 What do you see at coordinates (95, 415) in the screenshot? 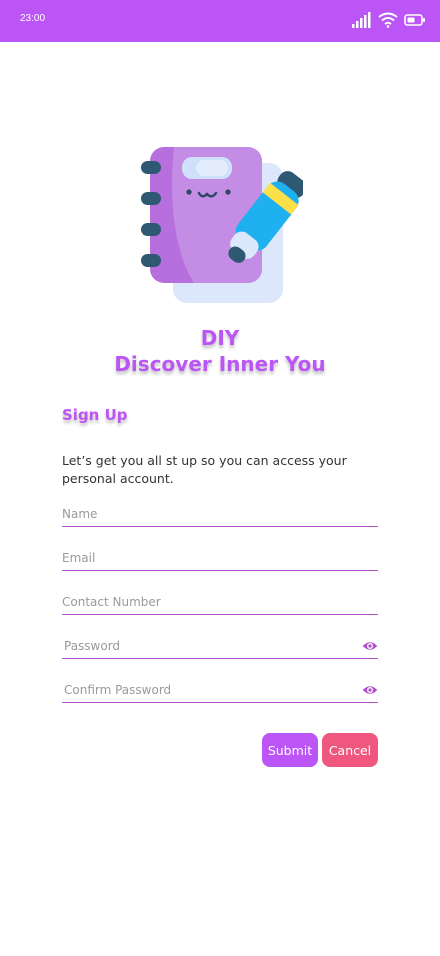
I see `signup-heading: Sign Up` at bounding box center [95, 415].